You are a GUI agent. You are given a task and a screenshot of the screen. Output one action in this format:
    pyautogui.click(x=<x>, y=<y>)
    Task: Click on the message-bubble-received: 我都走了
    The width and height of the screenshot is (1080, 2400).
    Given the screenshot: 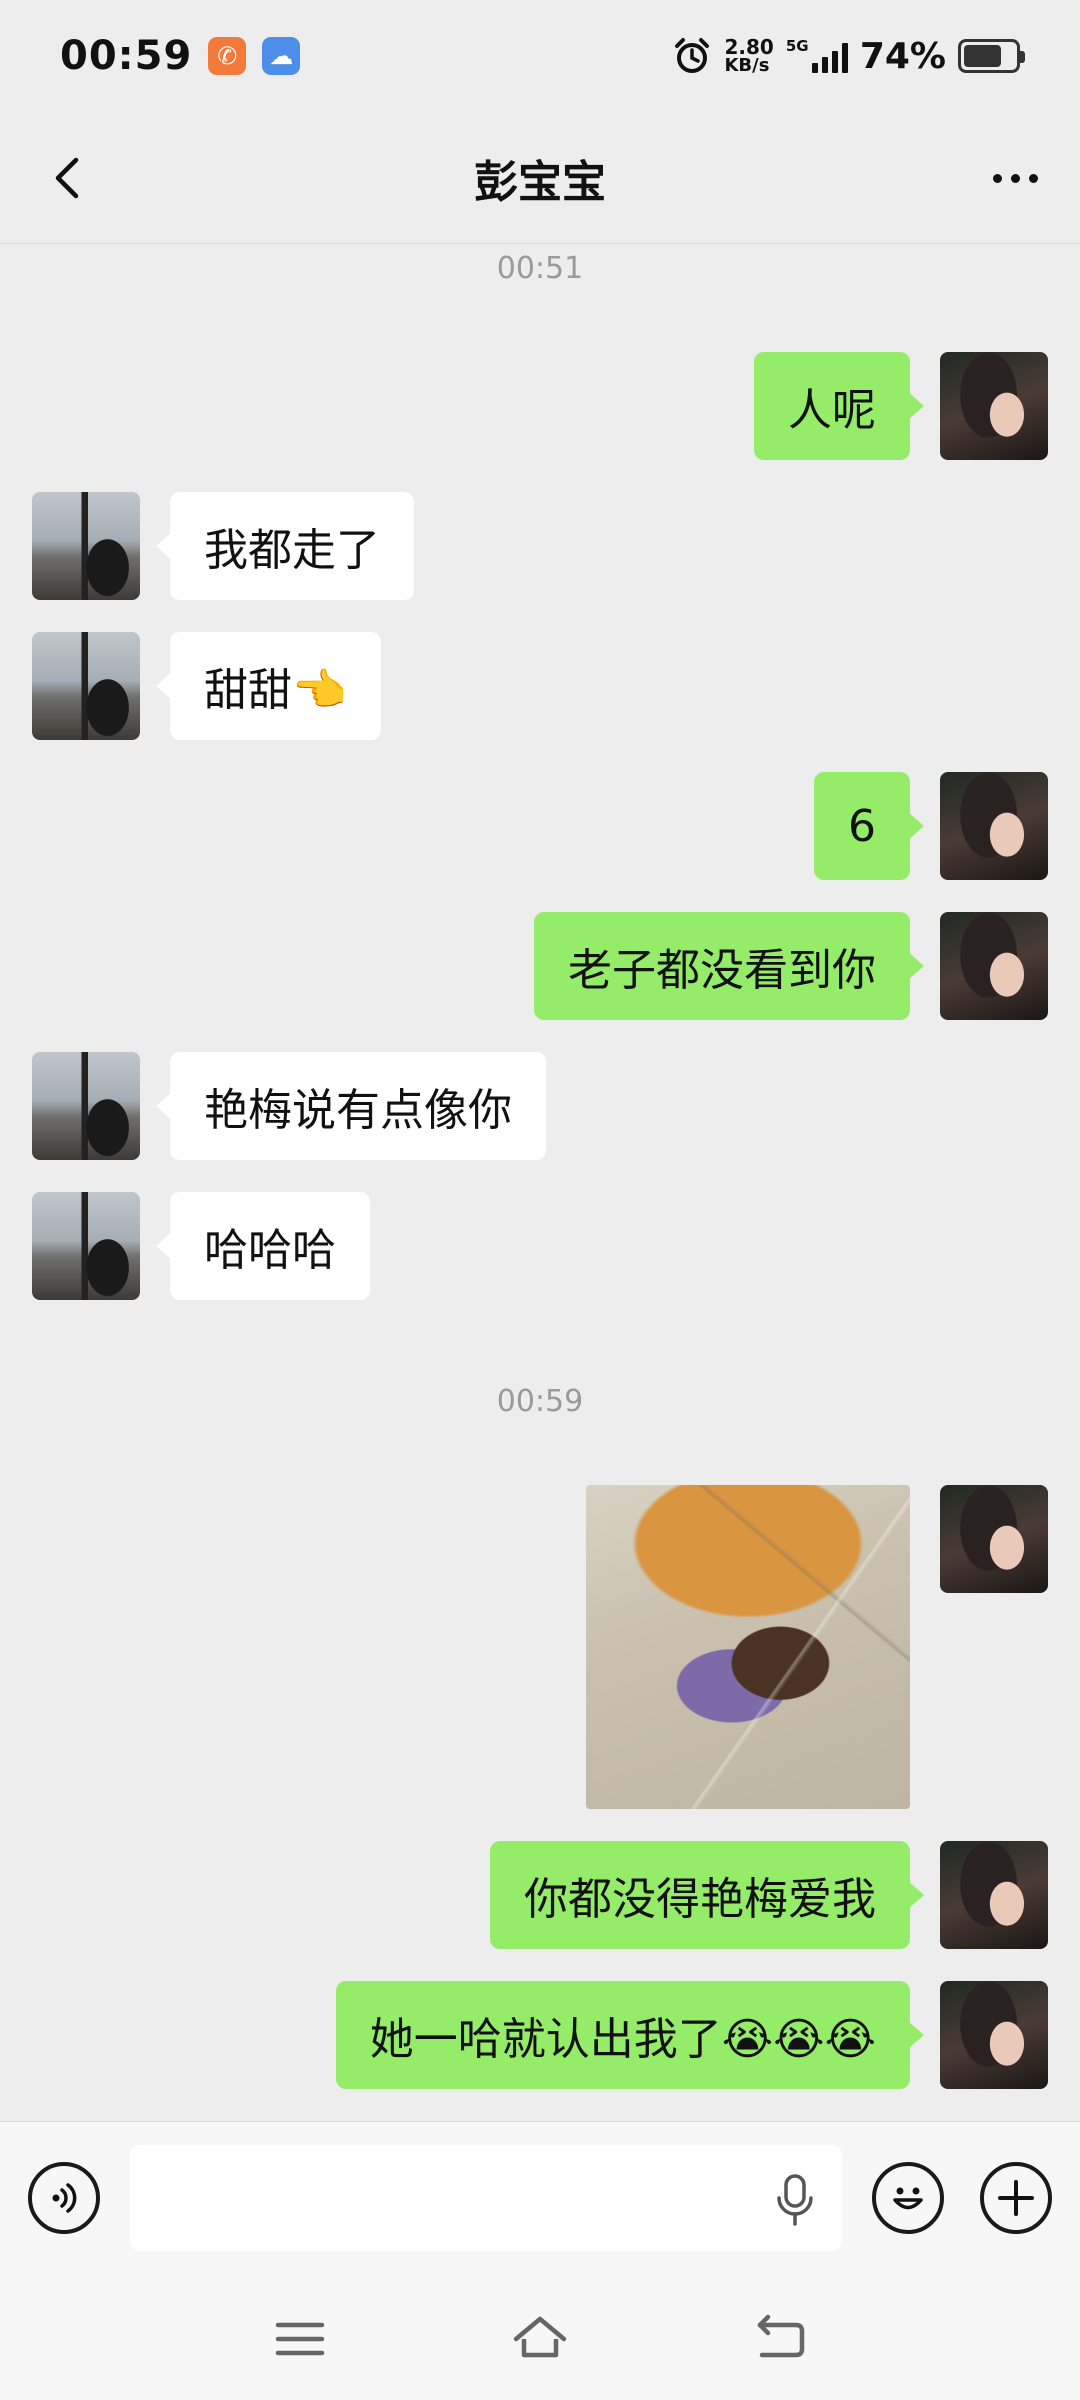 What is the action you would take?
    pyautogui.click(x=285, y=546)
    